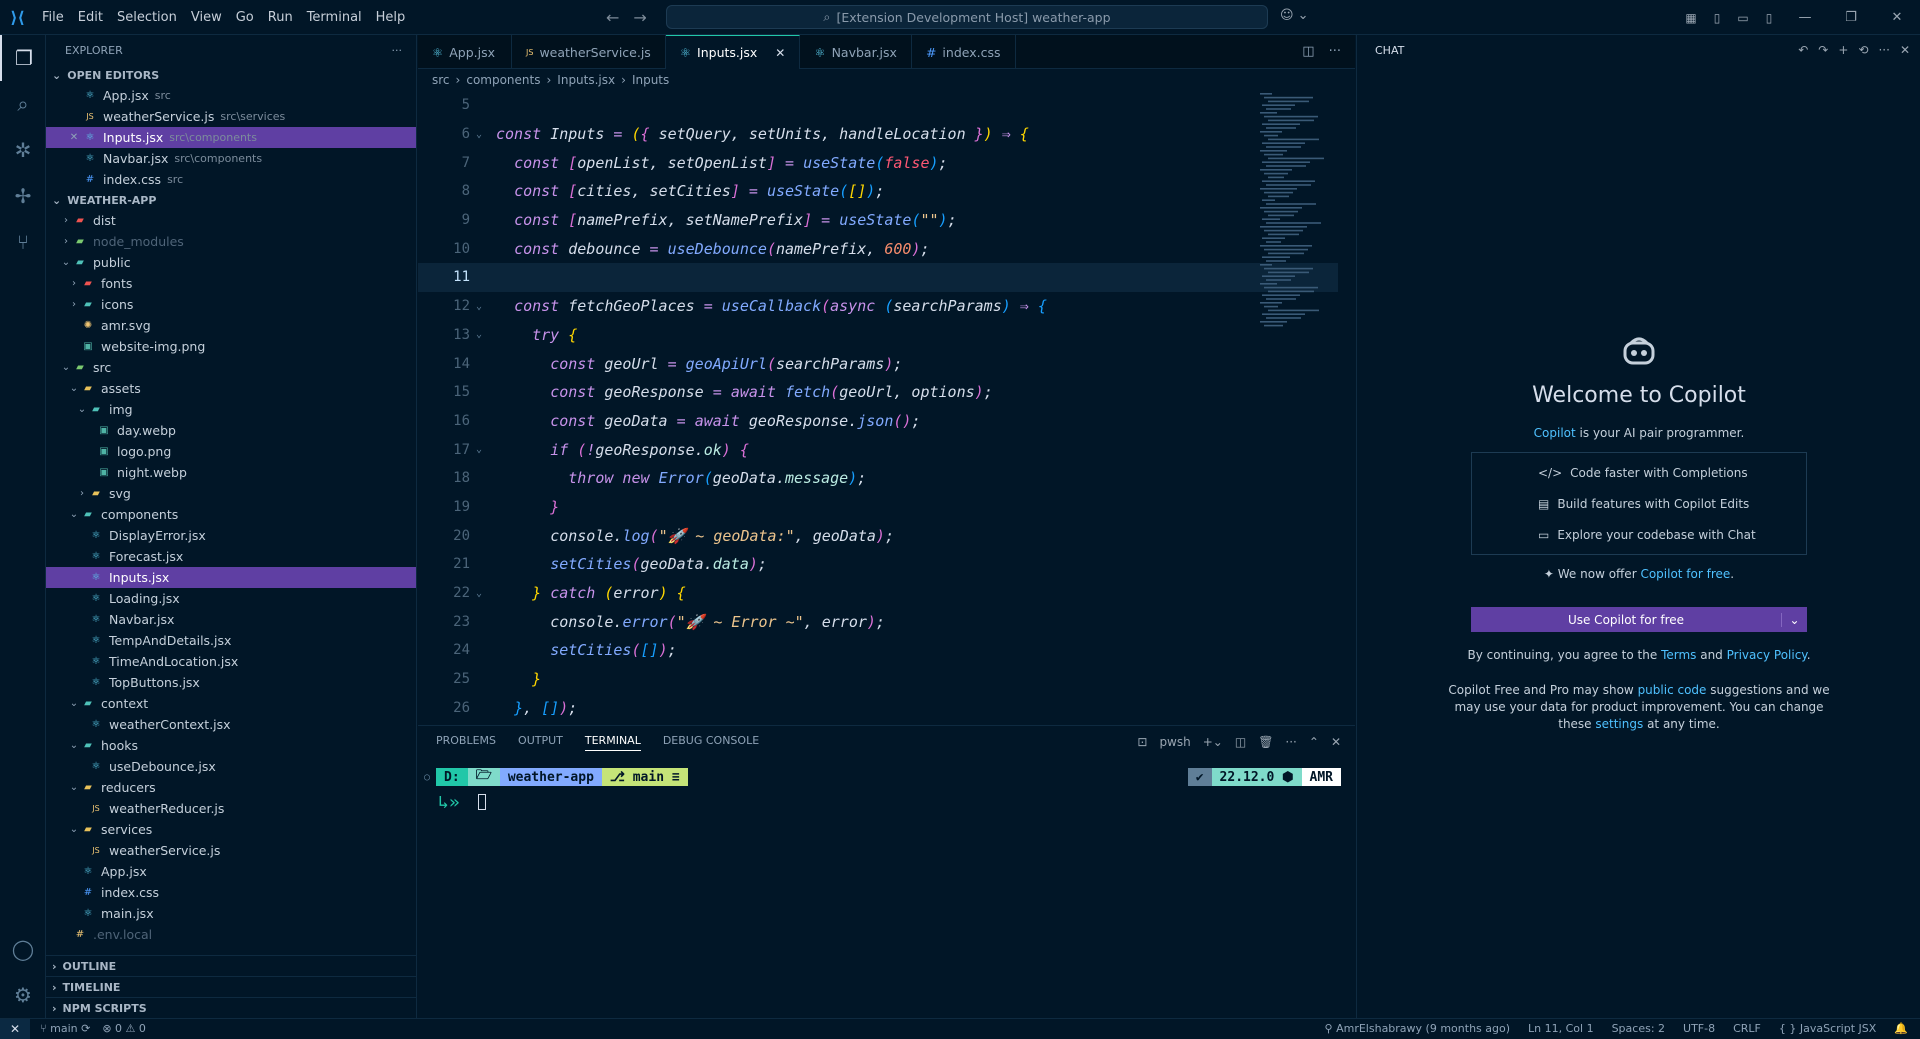 The width and height of the screenshot is (1920, 1039). Describe the element at coordinates (586, 80) in the screenshot. I see `breadcrumb-item: Inputs.jsx` at that location.